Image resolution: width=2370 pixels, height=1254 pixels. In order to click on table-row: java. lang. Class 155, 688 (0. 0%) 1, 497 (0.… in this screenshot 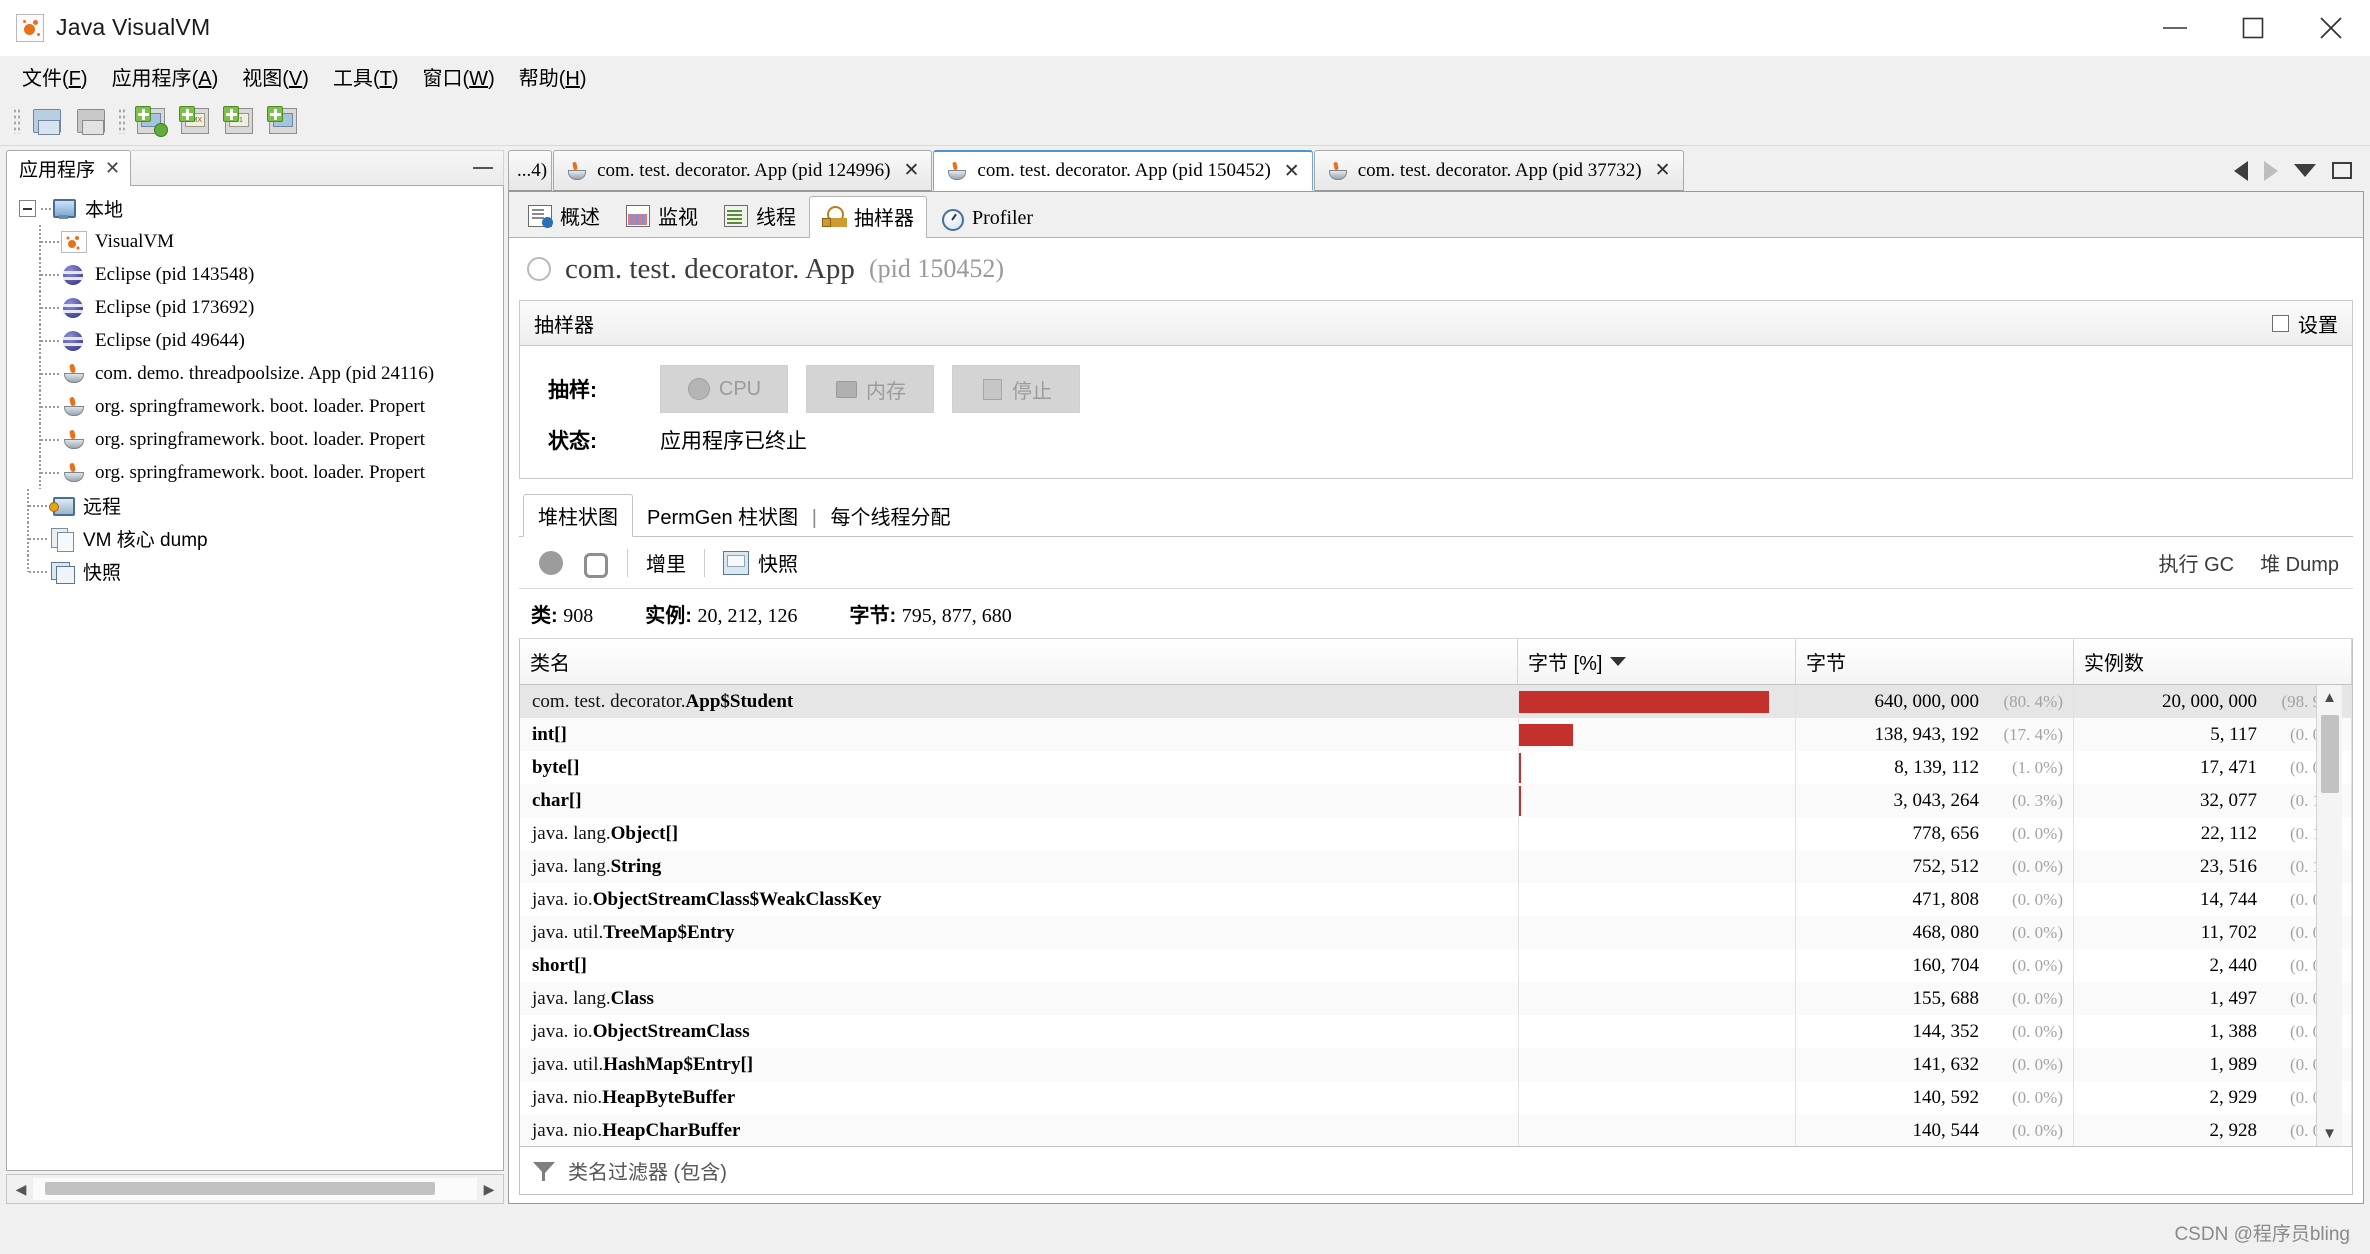, I will do `click(1436, 998)`.